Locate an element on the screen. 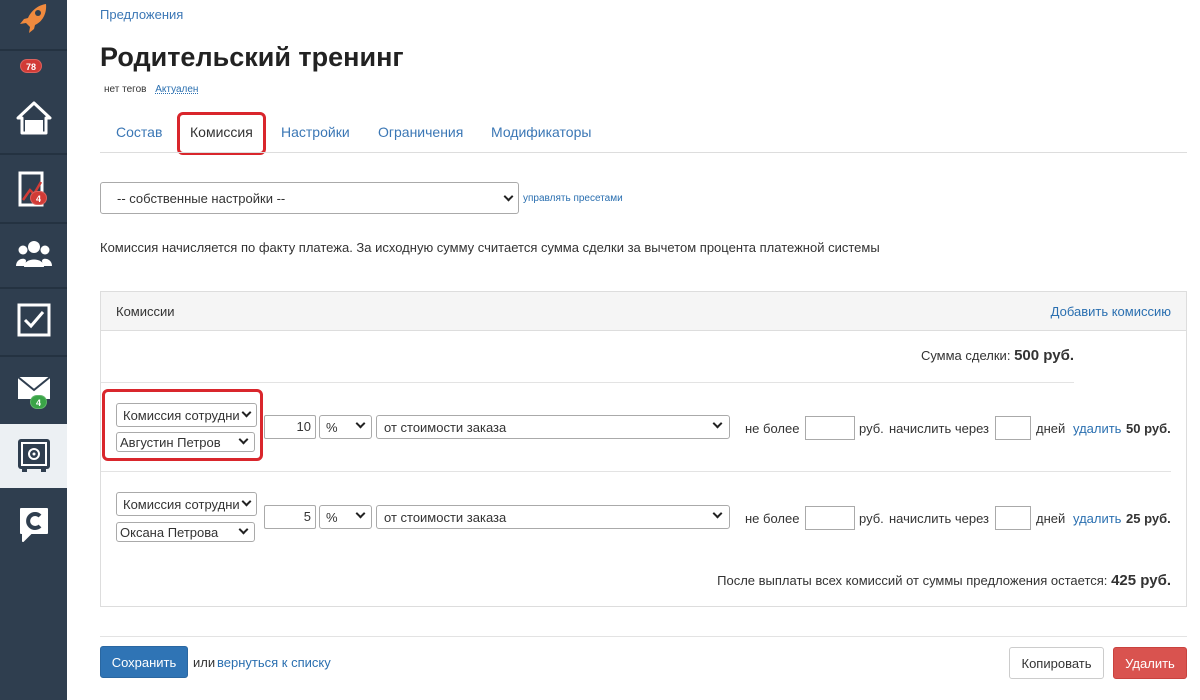 This screenshot has width=1200, height=700. add-commission-link: Добавить комиссию is located at coordinates (1111, 311).